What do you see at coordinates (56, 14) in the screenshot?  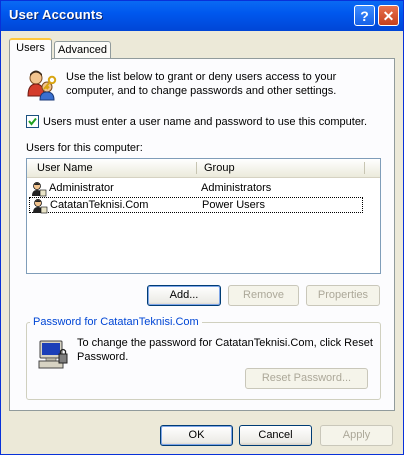 I see `window-title: User Accounts` at bounding box center [56, 14].